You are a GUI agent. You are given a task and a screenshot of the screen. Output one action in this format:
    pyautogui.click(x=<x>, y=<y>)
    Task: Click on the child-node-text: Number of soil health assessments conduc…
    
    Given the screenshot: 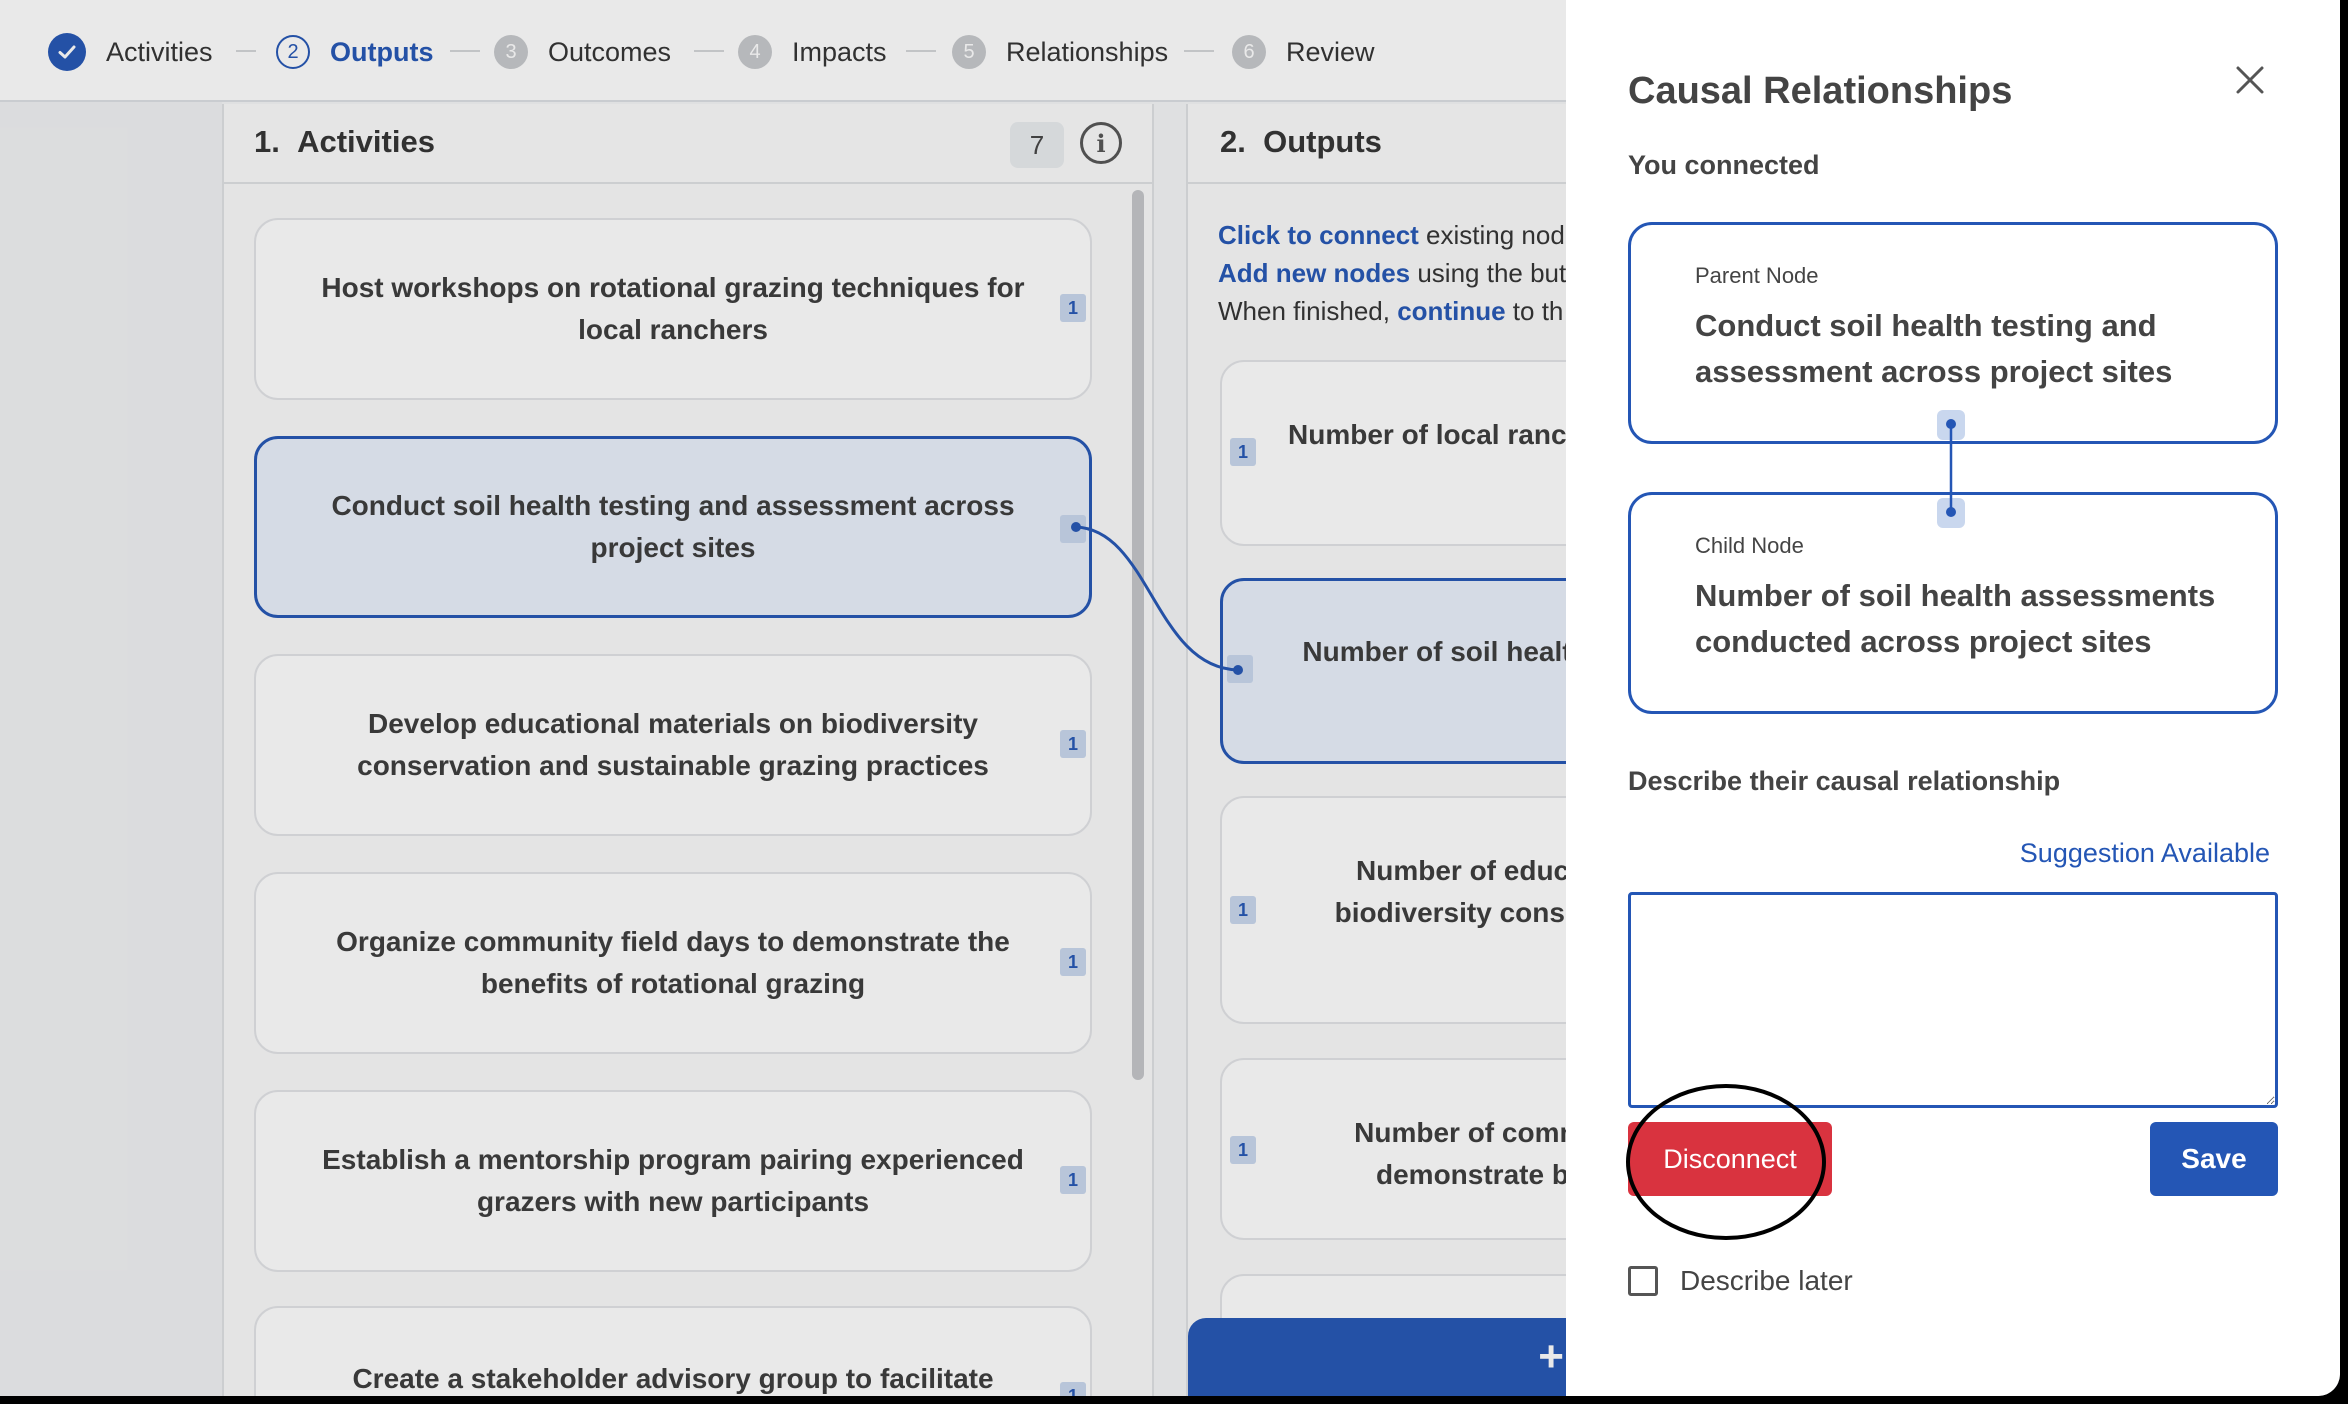 What is the action you would take?
    pyautogui.click(x=1955, y=618)
    